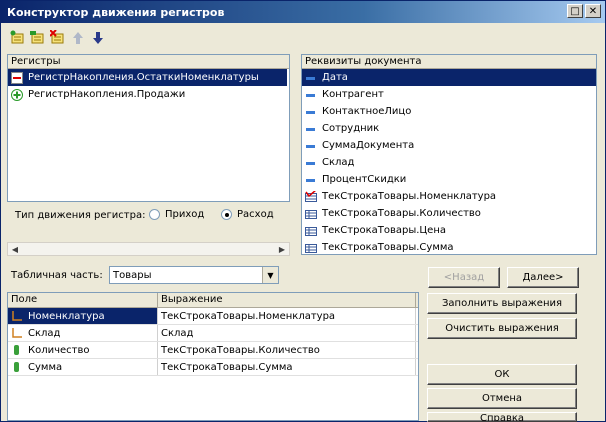 This screenshot has height=422, width=606. I want to click on help-button: Справка, so click(502, 417).